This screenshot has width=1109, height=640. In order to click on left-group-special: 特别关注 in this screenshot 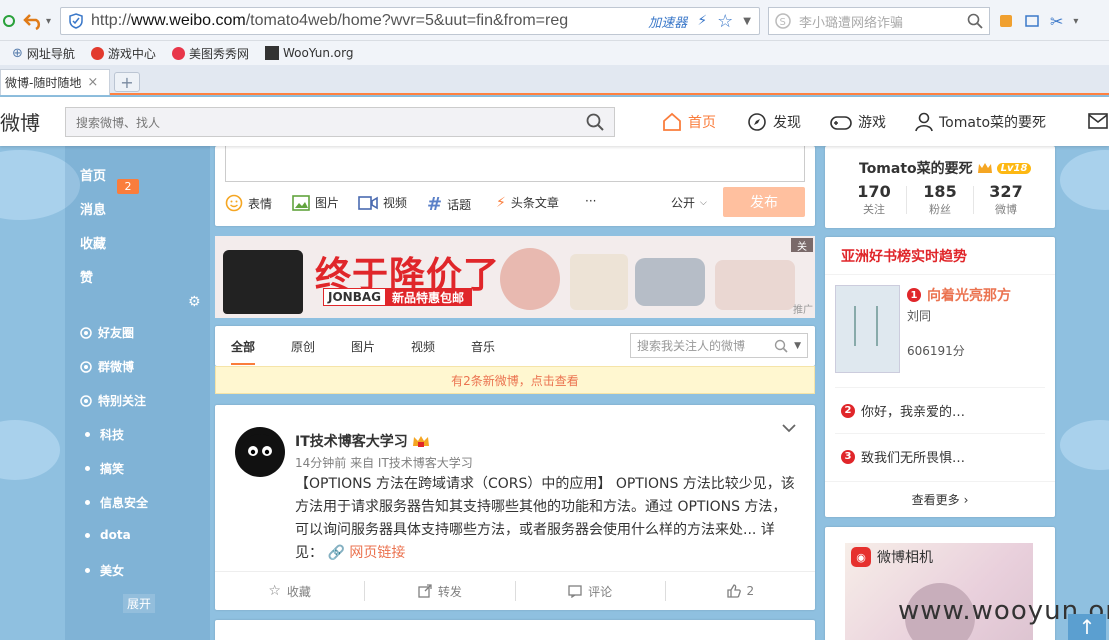, I will do `click(113, 400)`.